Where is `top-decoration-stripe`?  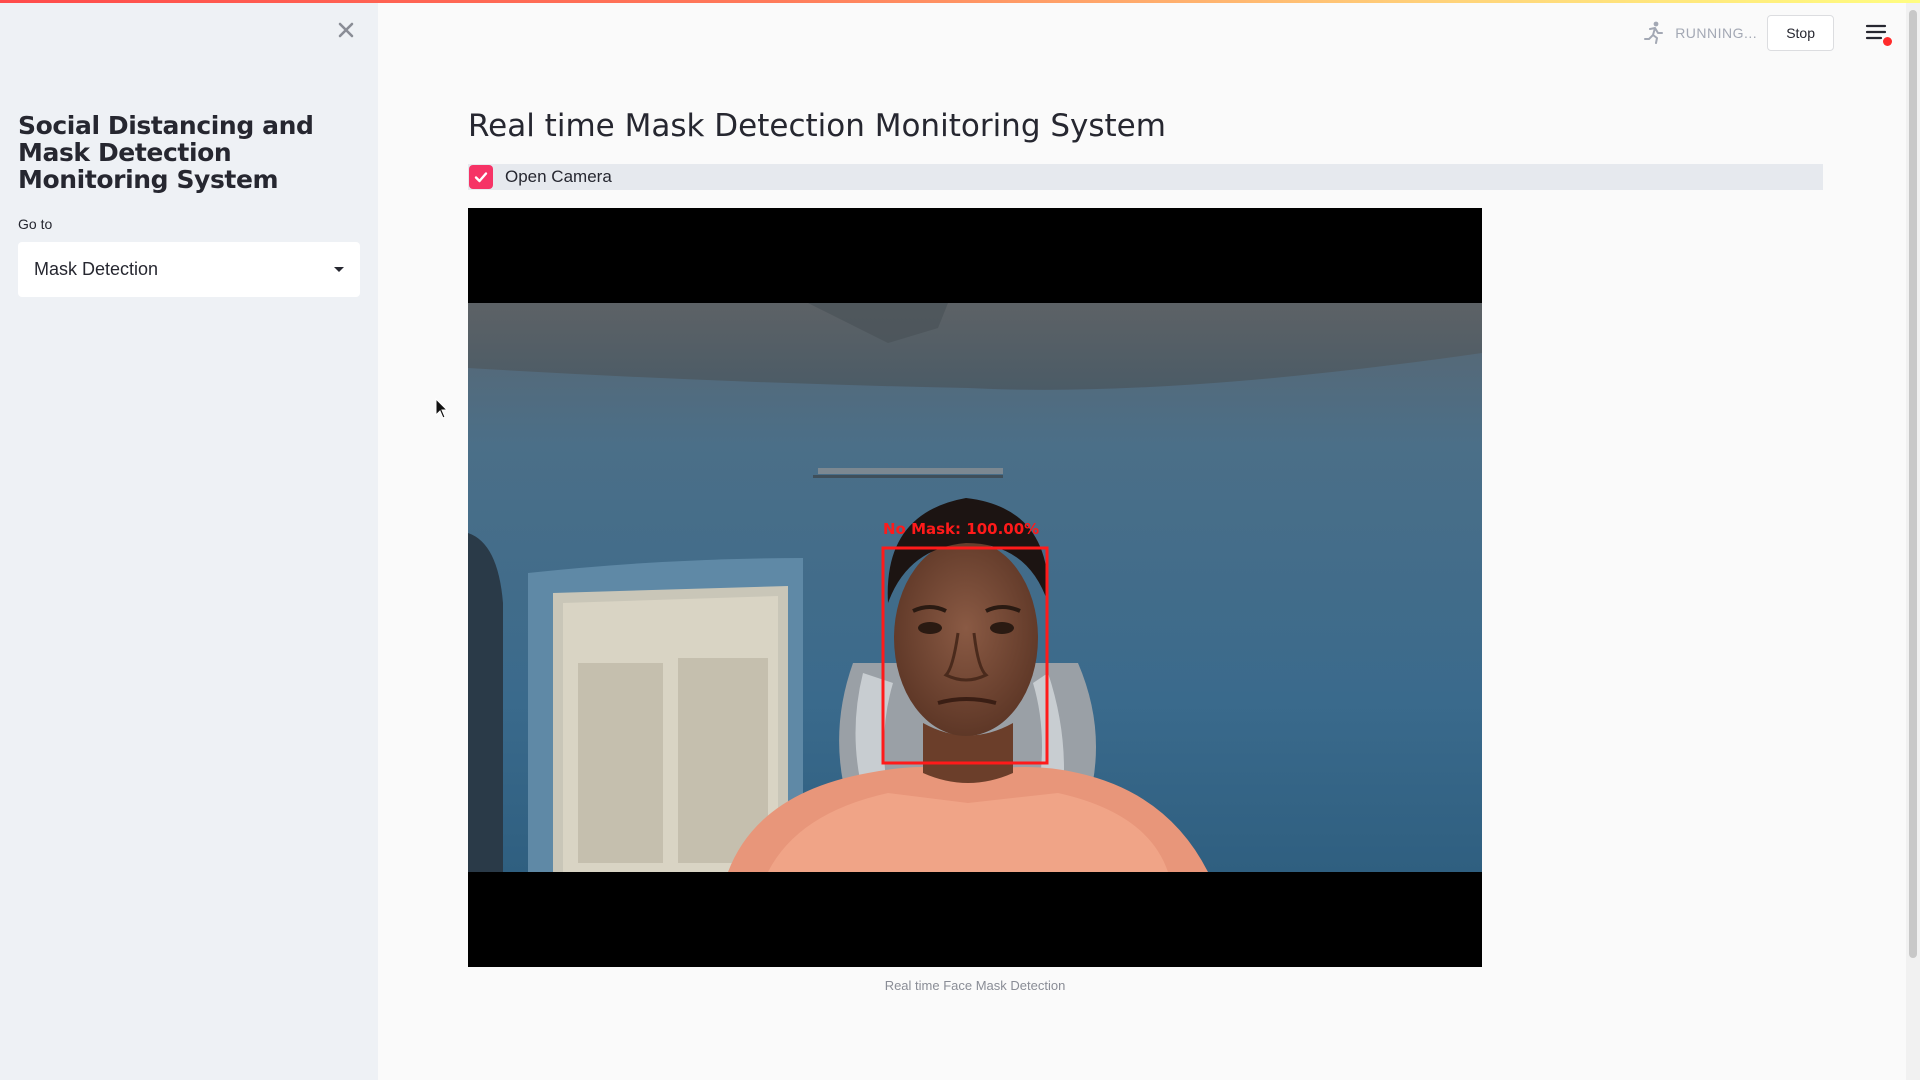
top-decoration-stripe is located at coordinates (960, 1).